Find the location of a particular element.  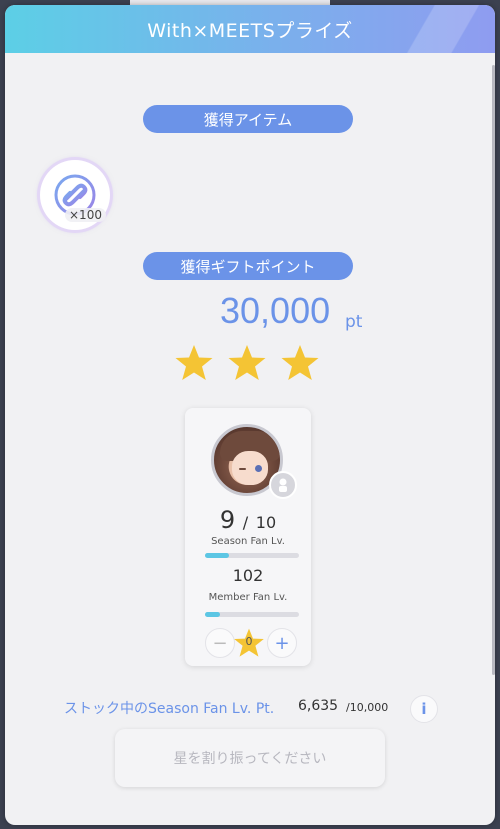

season-fan-level: 9 / 10 is located at coordinates (248, 520).